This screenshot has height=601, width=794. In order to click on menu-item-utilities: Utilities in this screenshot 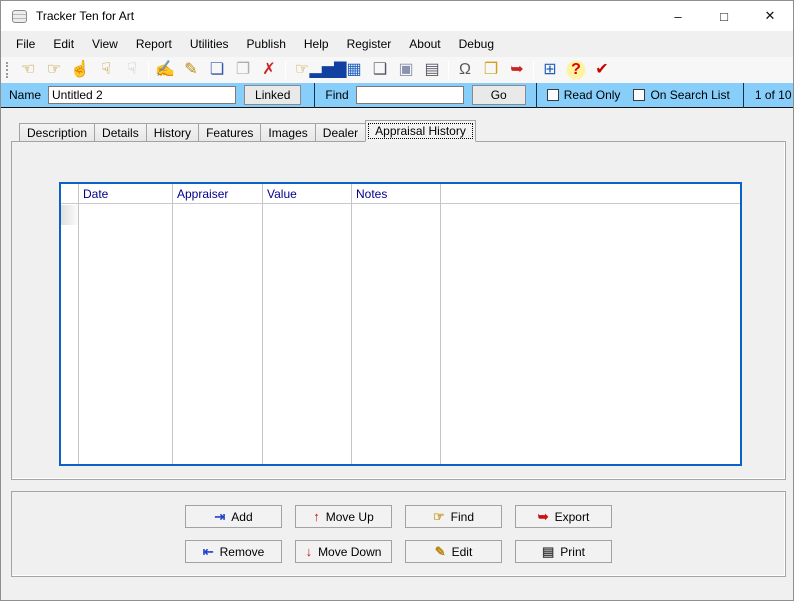, I will do `click(209, 44)`.